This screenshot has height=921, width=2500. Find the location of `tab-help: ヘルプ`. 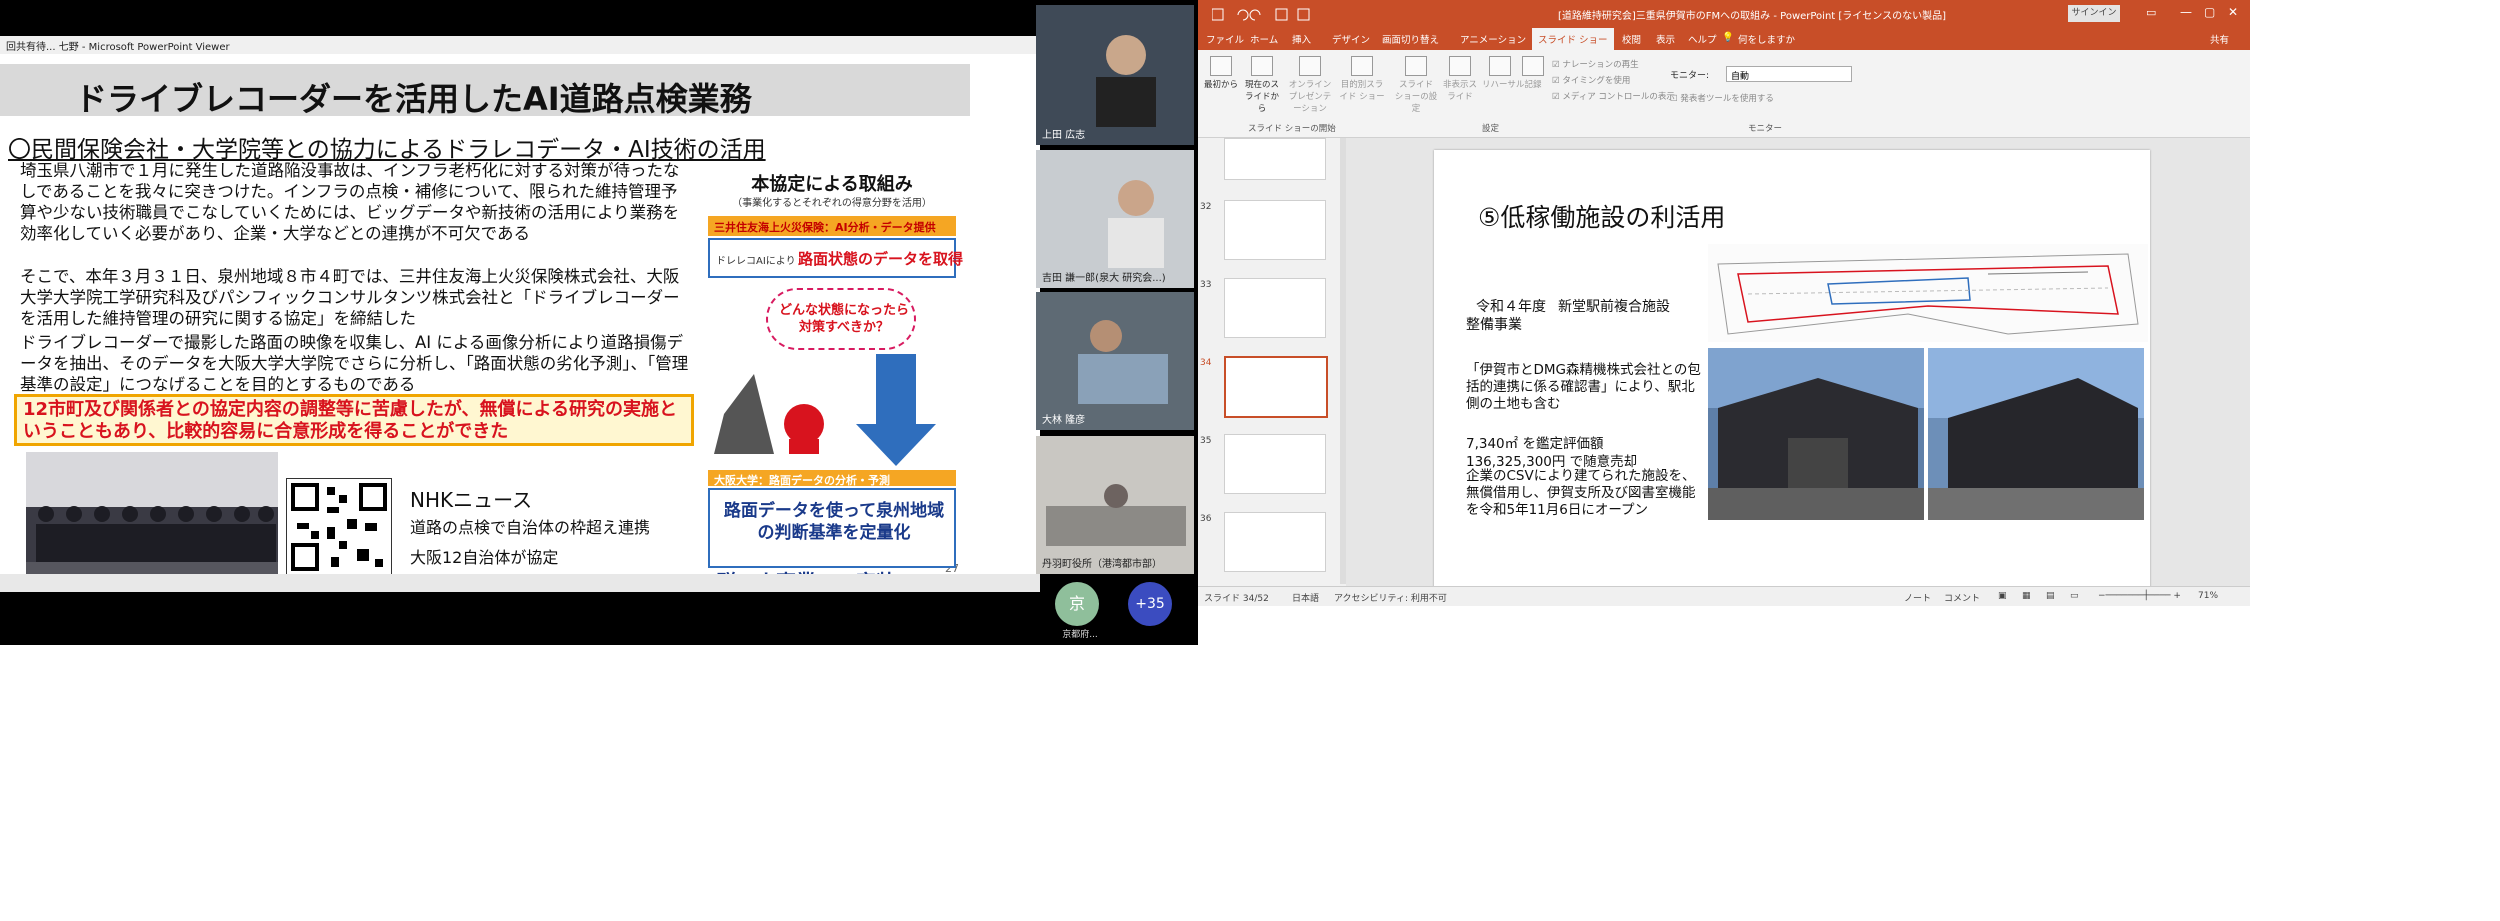

tab-help: ヘルプ is located at coordinates (1702, 39).